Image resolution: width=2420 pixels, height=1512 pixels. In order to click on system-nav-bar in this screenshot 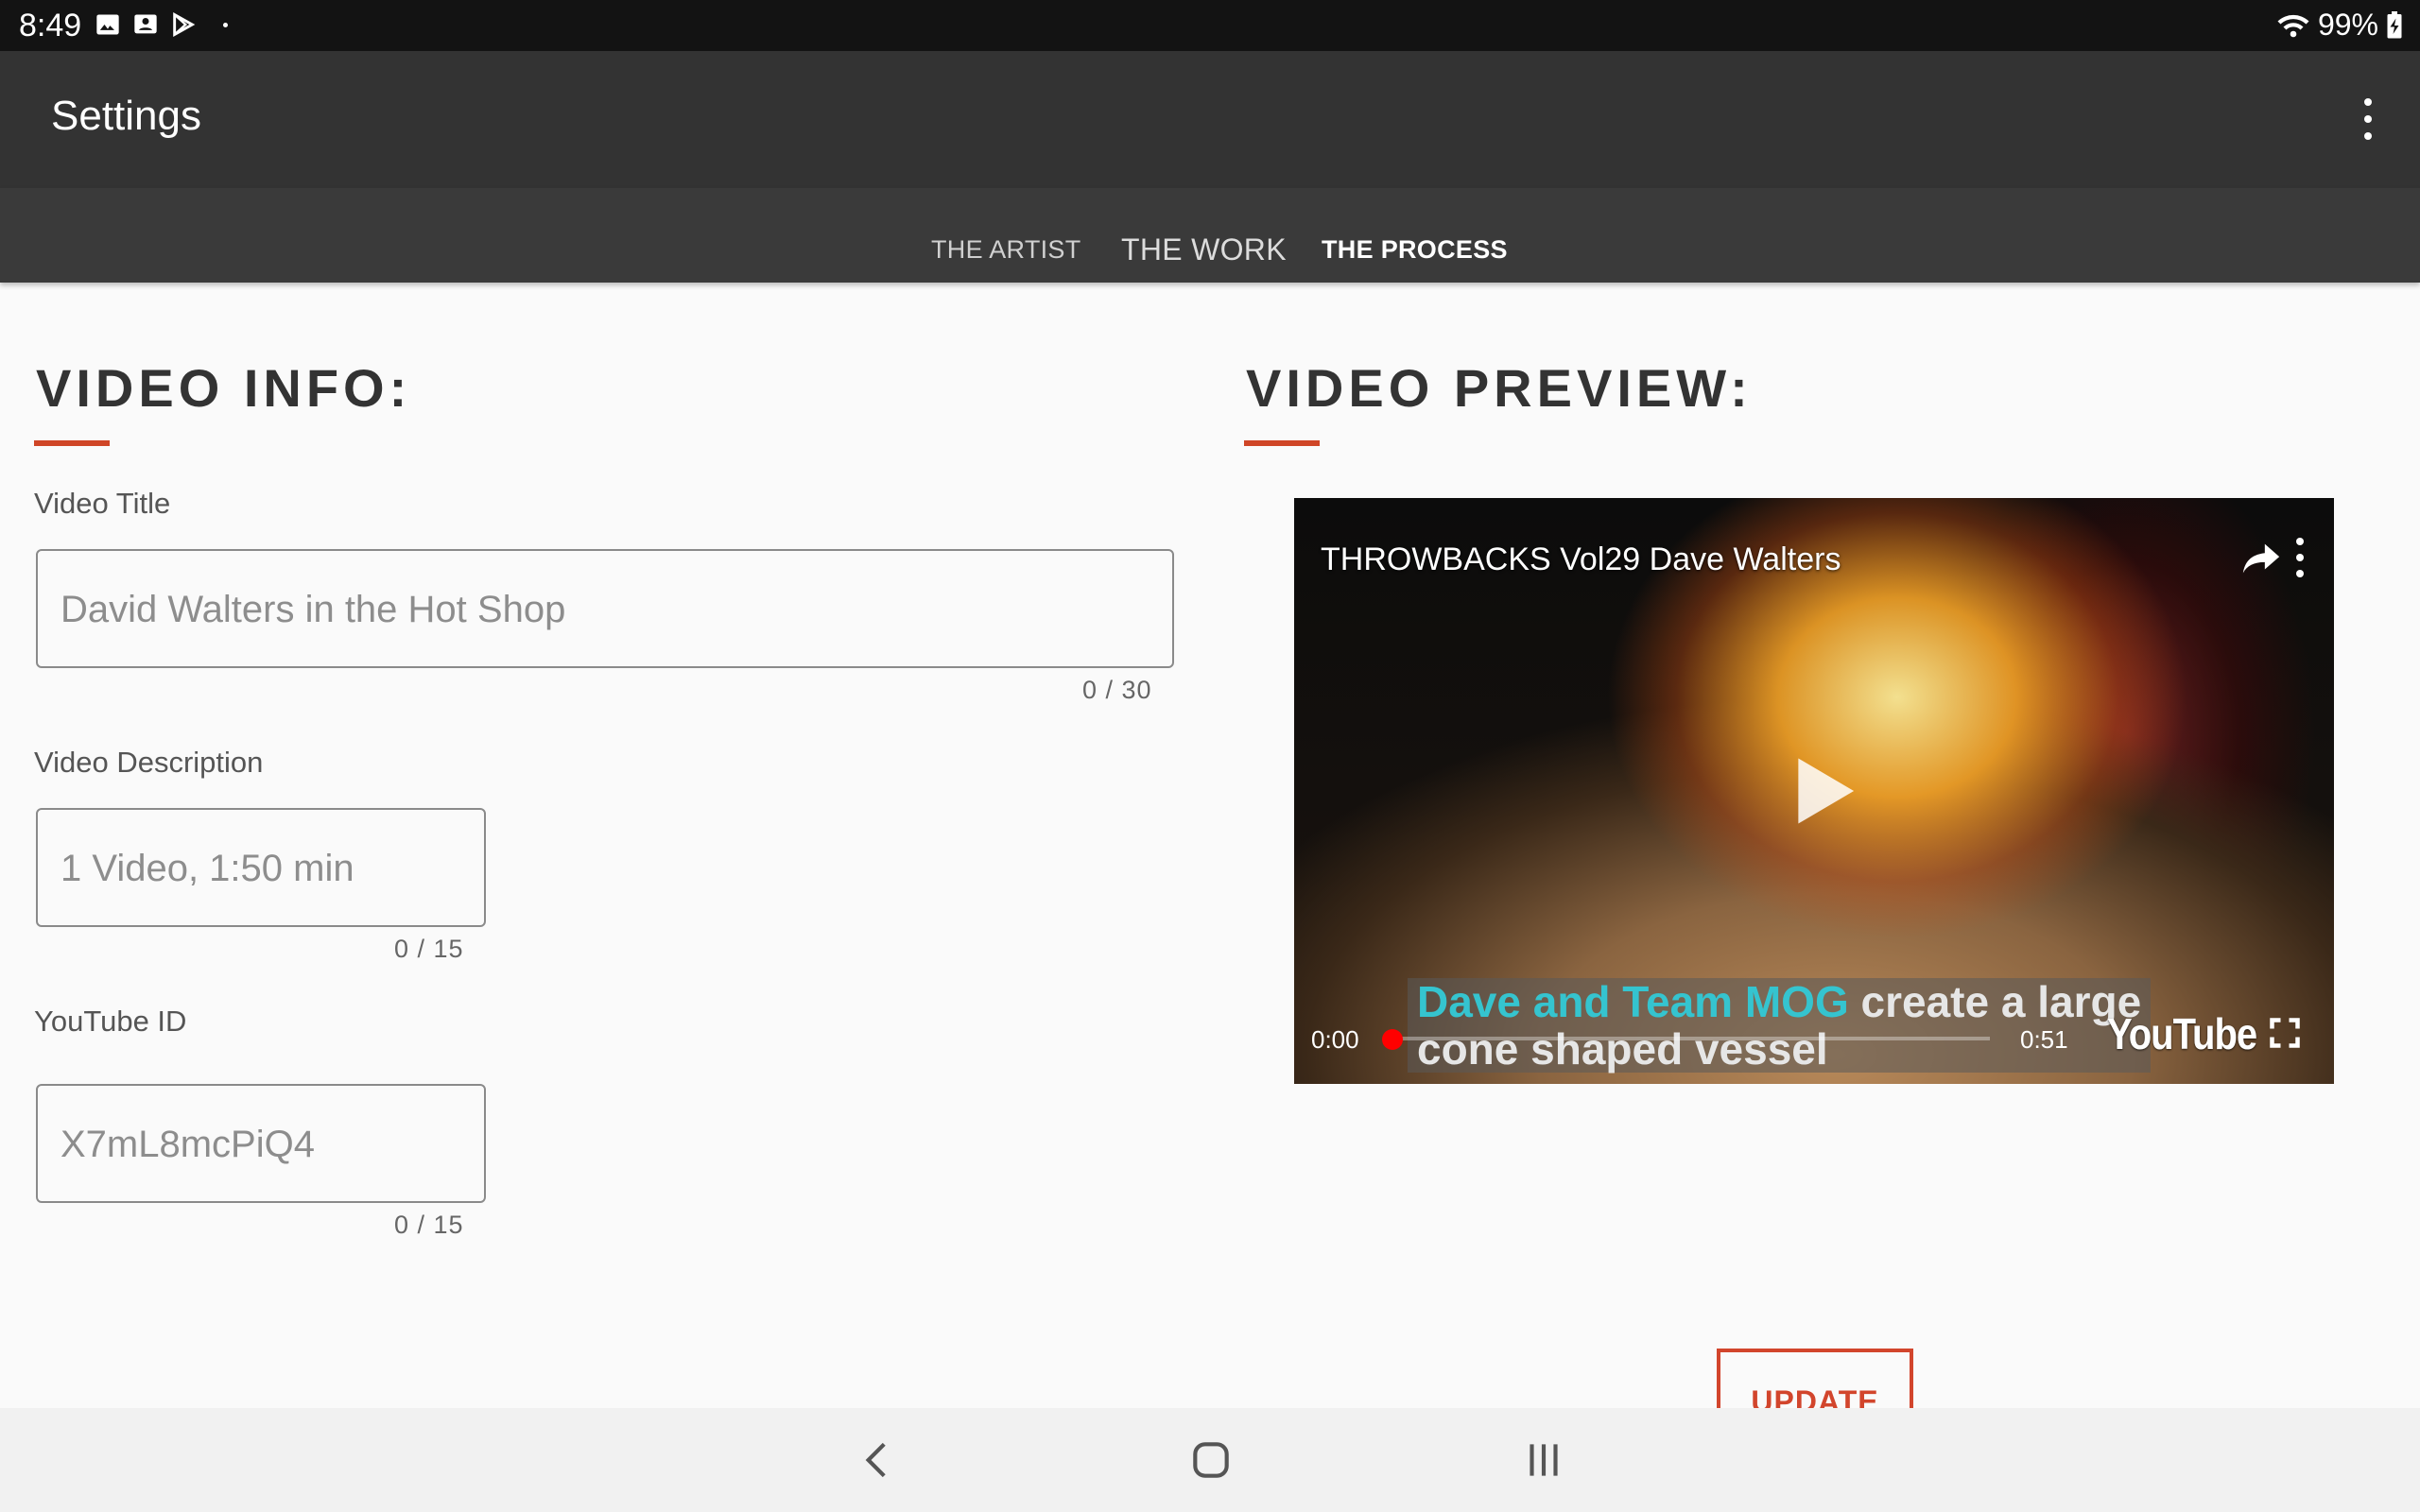, I will do `click(1210, 1460)`.